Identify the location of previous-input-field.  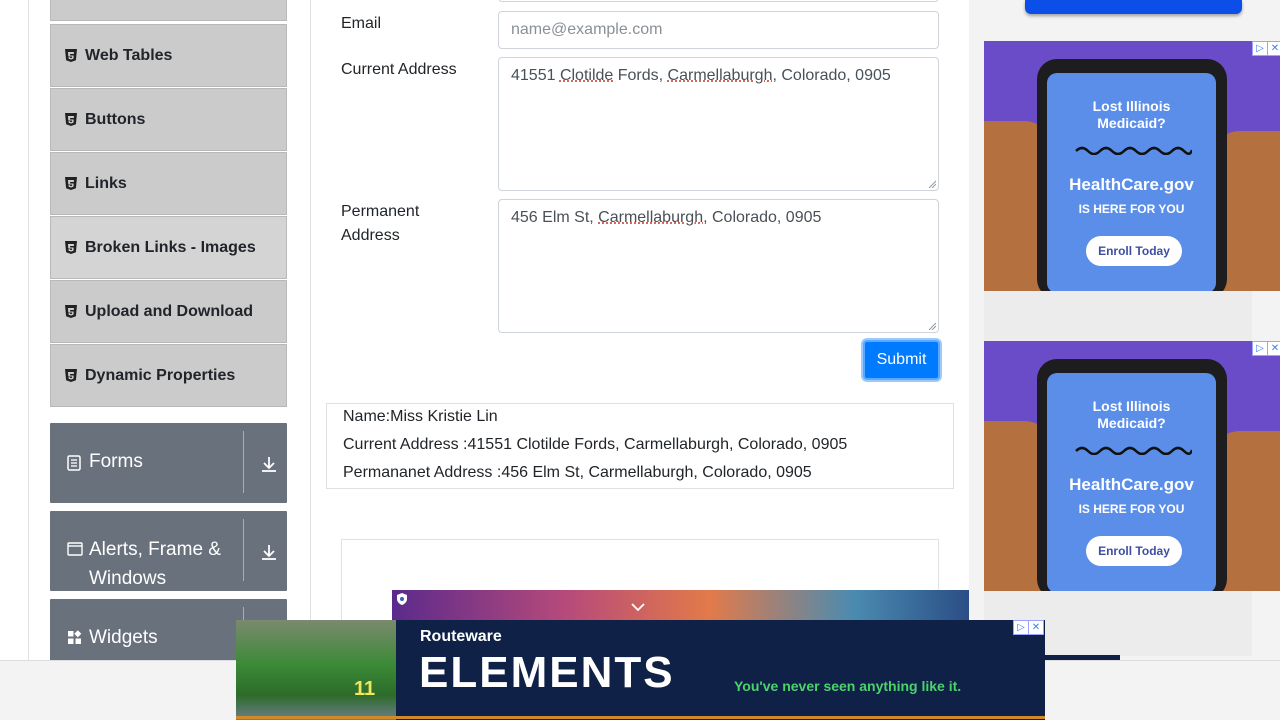
(718, 1).